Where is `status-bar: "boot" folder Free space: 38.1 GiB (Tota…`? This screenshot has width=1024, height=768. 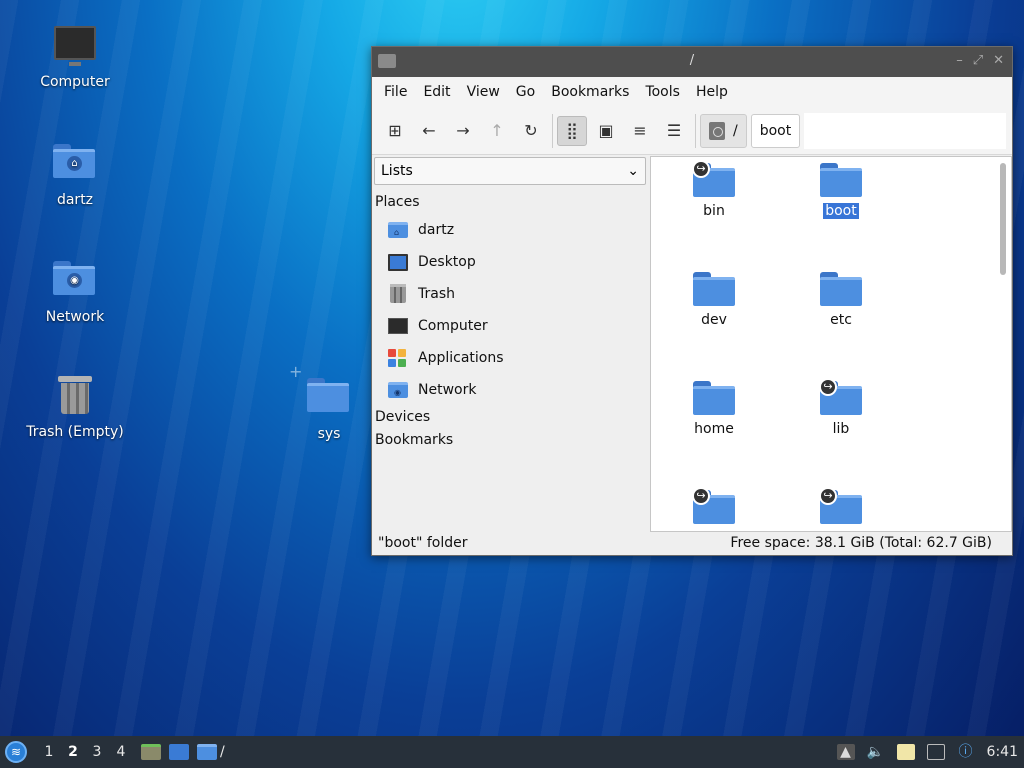 status-bar: "boot" folder Free space: 38.1 GiB (Tota… is located at coordinates (692, 543).